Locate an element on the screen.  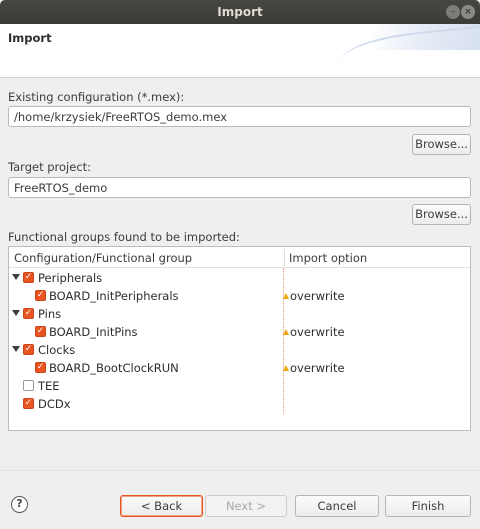
group-label: TEE is located at coordinates (49, 386).